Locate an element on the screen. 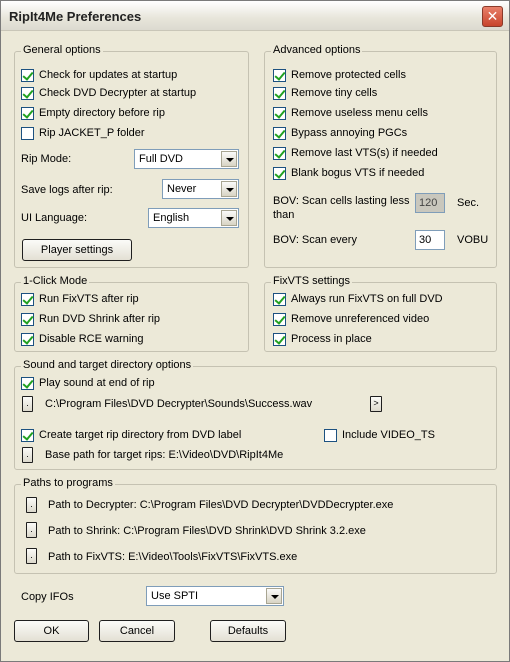 Image resolution: width=510 pixels, height=662 pixels. rip-mode-select: Full DVD is located at coordinates (186, 159).